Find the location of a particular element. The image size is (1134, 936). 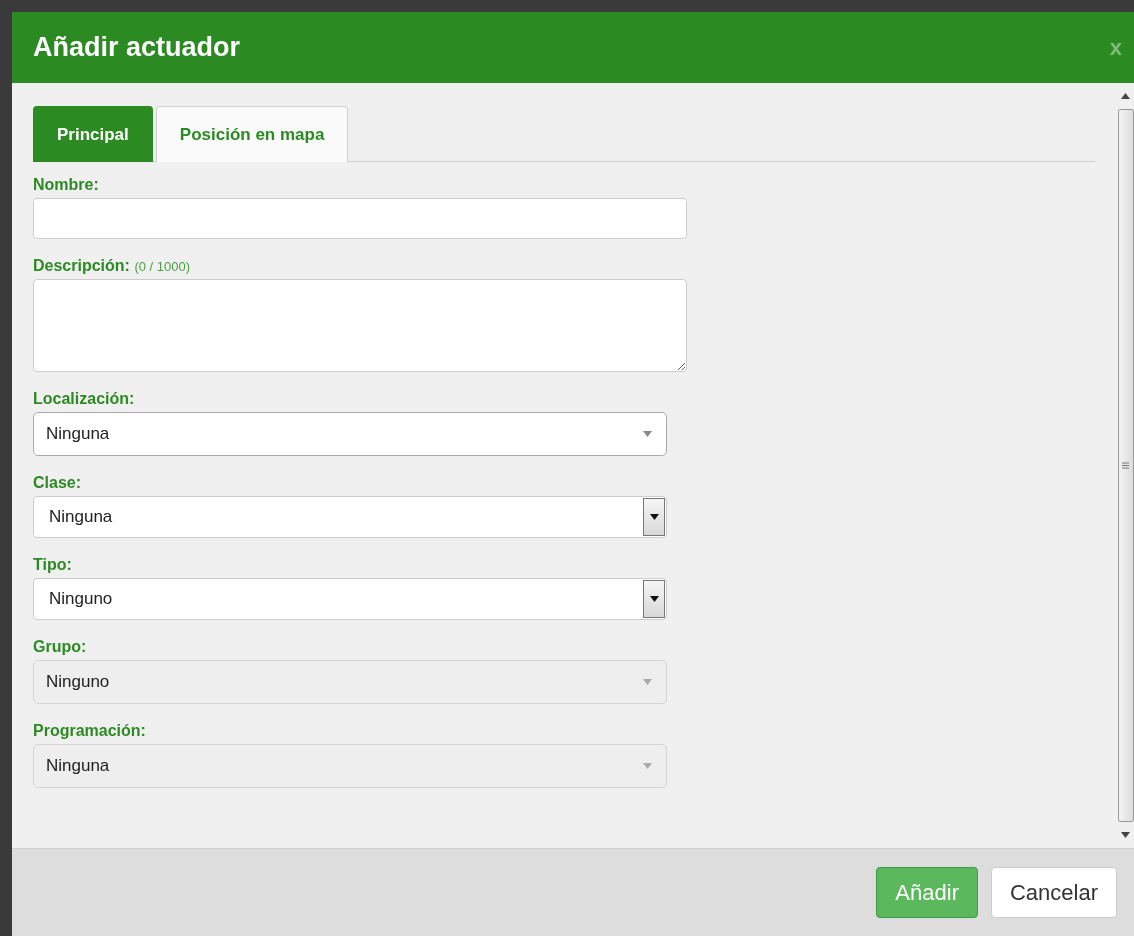

field-label: Localización: is located at coordinates (84, 399).